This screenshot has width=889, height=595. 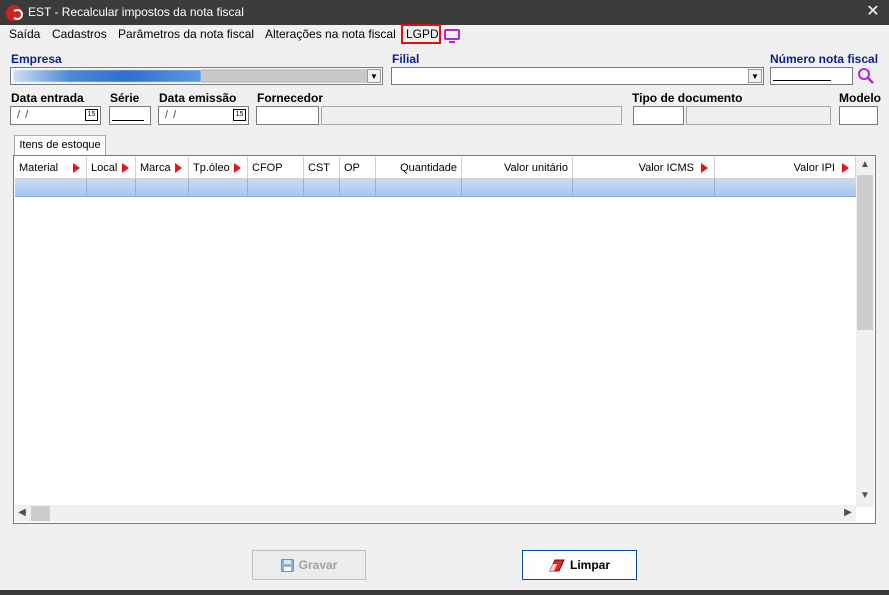 I want to click on col-header-quantidade: Quantidade, so click(x=419, y=168).